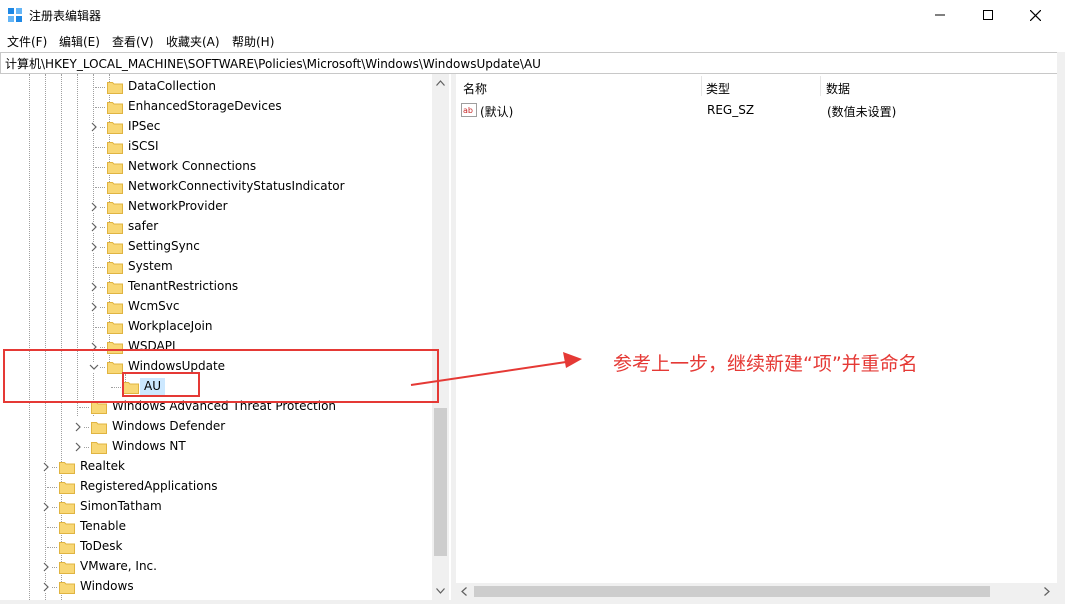  I want to click on tree-item: WorkplaceJoin, so click(215, 327).